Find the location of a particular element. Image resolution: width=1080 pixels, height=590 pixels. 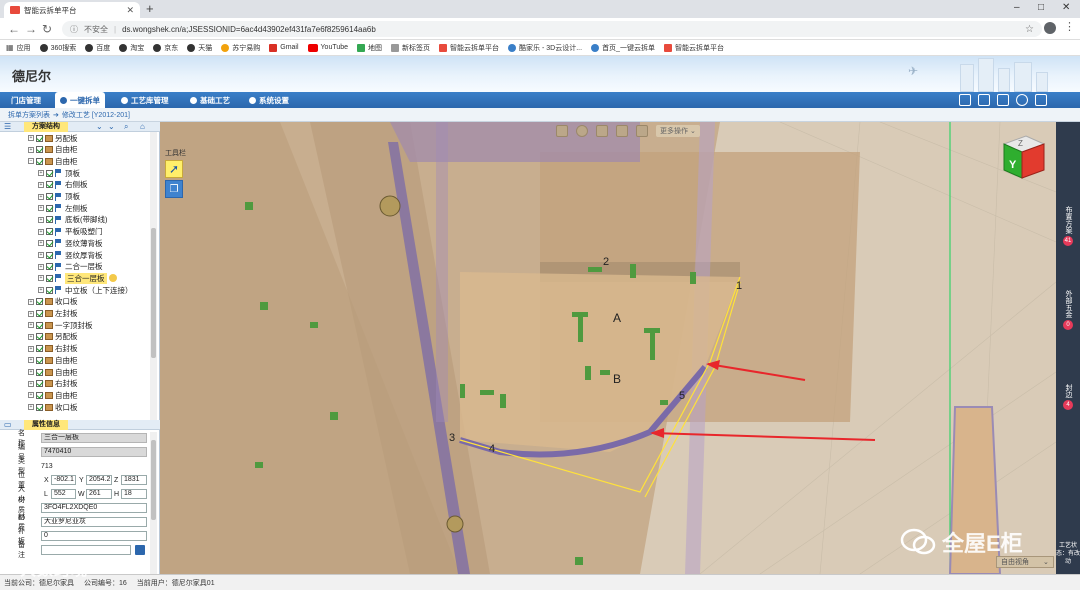

tree-scrollbar is located at coordinates (153, 276).